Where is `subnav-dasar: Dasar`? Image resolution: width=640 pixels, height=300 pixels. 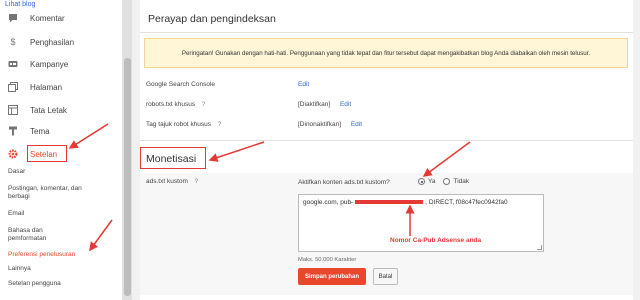
subnav-dasar: Dasar is located at coordinates (16, 172).